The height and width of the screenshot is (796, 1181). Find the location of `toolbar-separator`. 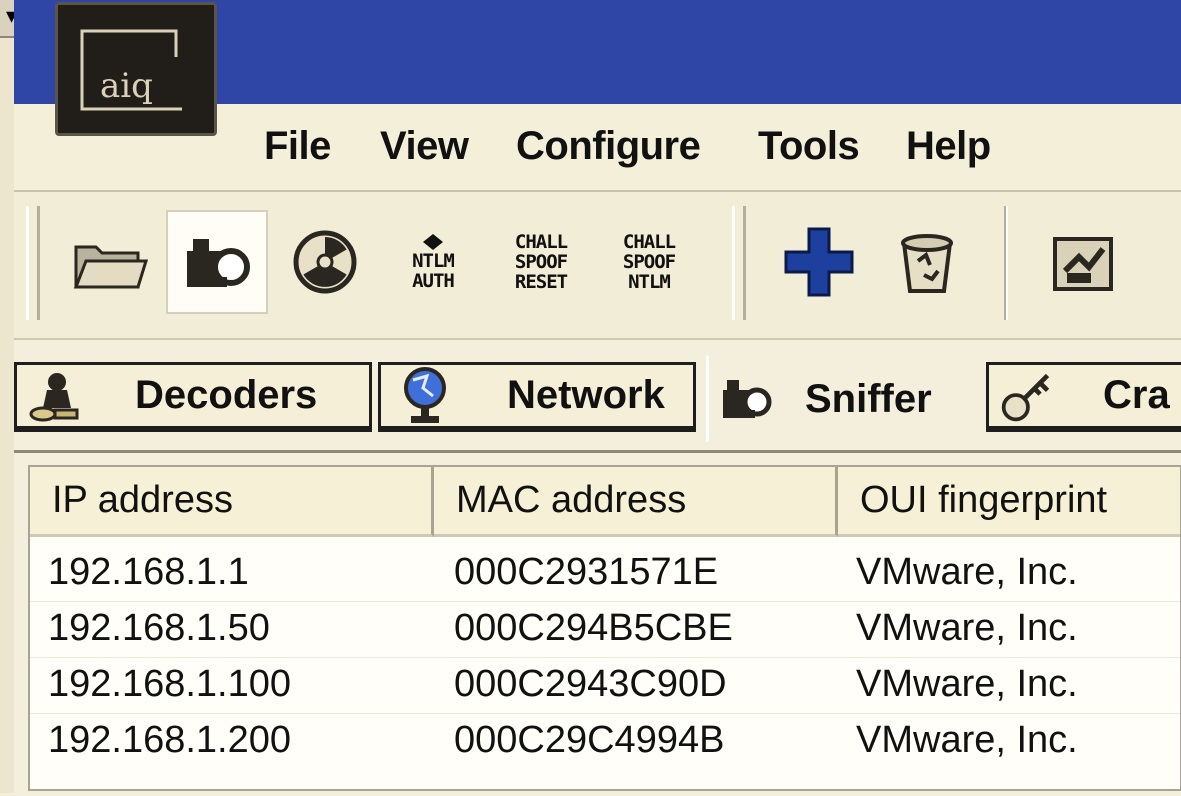

toolbar-separator is located at coordinates (1006, 263).